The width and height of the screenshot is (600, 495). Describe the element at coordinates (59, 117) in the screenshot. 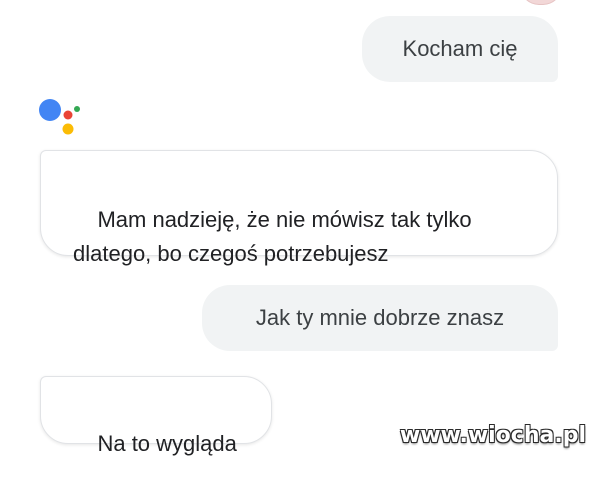

I see `google-assistant-icon` at that location.